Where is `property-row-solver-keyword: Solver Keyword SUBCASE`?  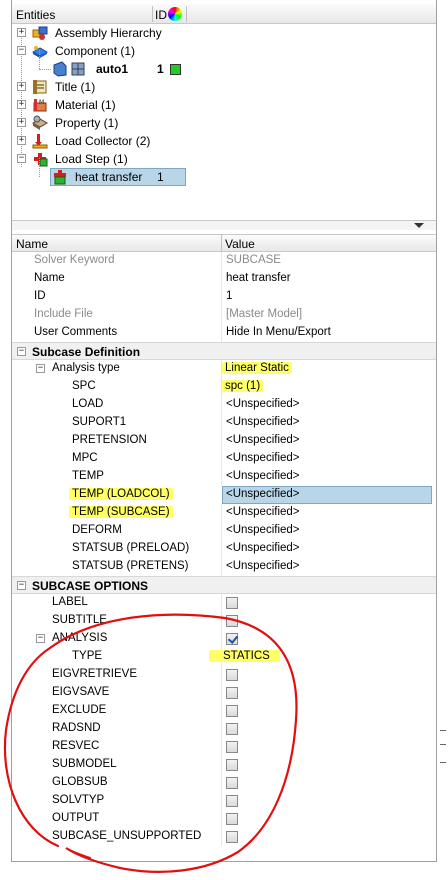 property-row-solver-keyword: Solver Keyword SUBCASE is located at coordinates (224, 261).